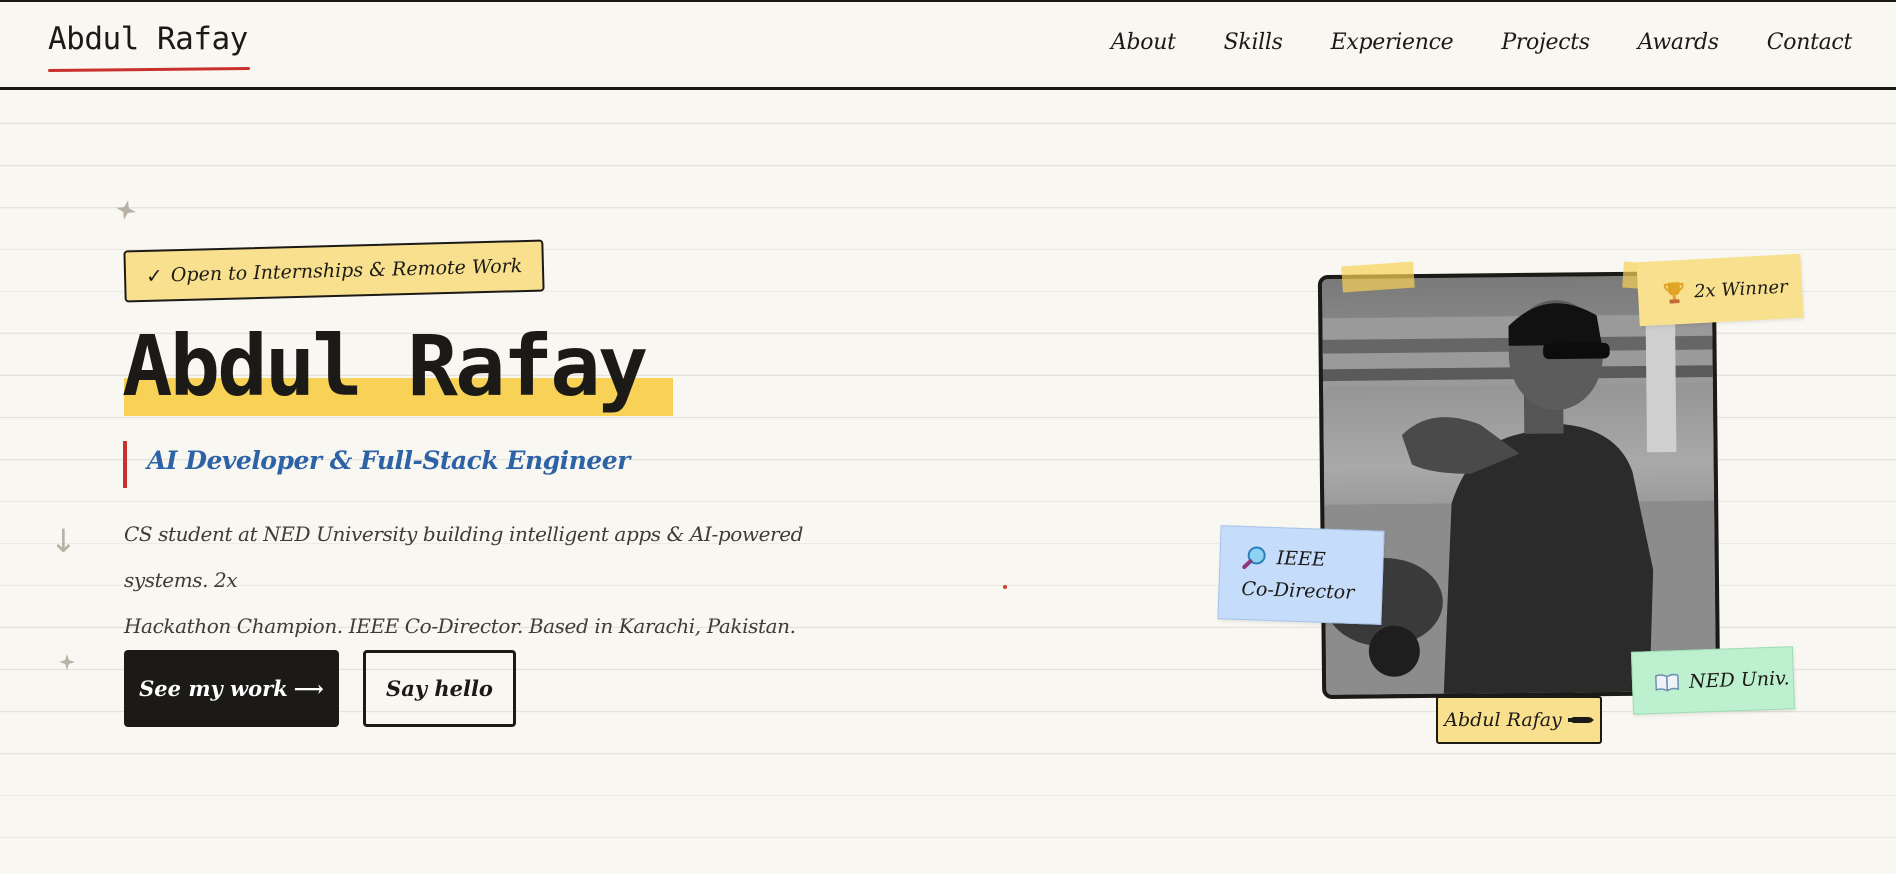  I want to click on award-sticky-note: 2x Winner, so click(1720, 290).